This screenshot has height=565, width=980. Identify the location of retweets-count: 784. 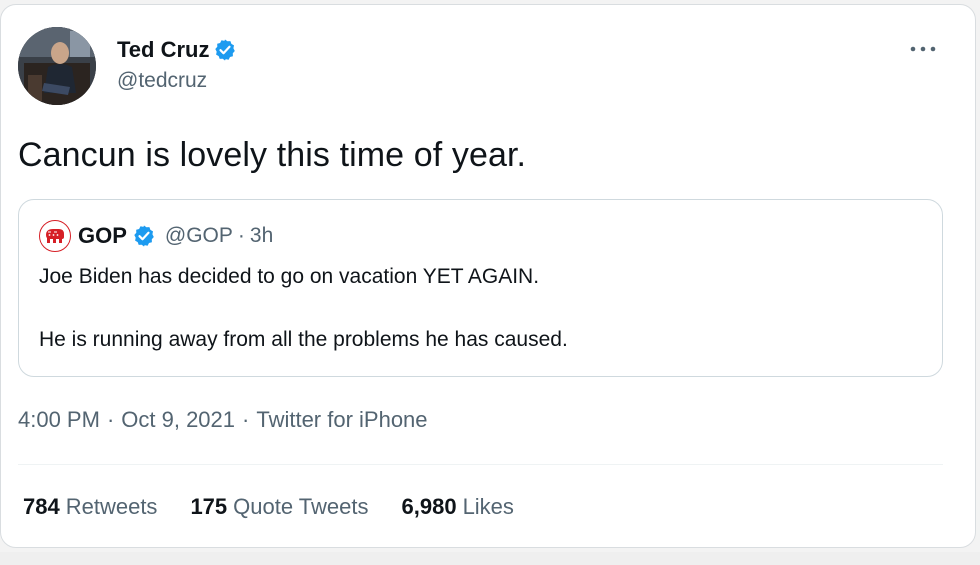
(41, 506).